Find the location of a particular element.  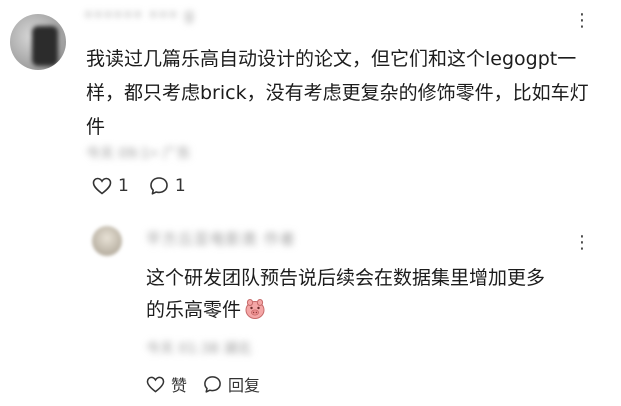

avatar is located at coordinates (38, 42).